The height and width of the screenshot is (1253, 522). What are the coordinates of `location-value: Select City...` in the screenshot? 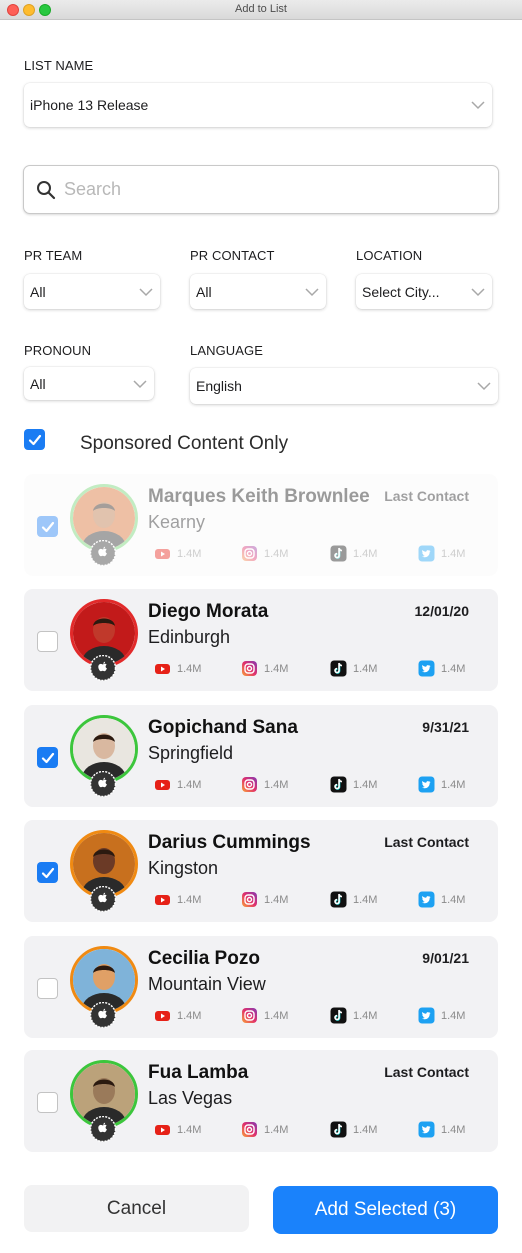 It's located at (401, 291).